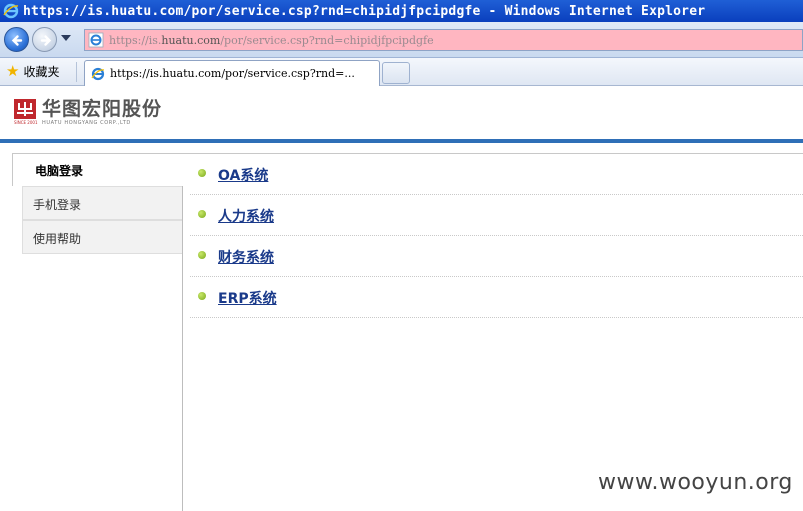  I want to click on list-item: OA系统, so click(496, 174).